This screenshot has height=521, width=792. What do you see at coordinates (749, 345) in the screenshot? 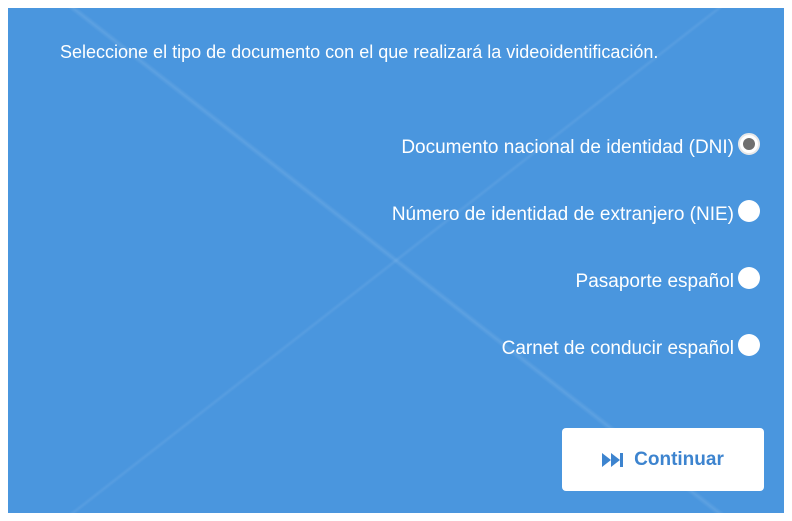
I see `radio-carnet` at bounding box center [749, 345].